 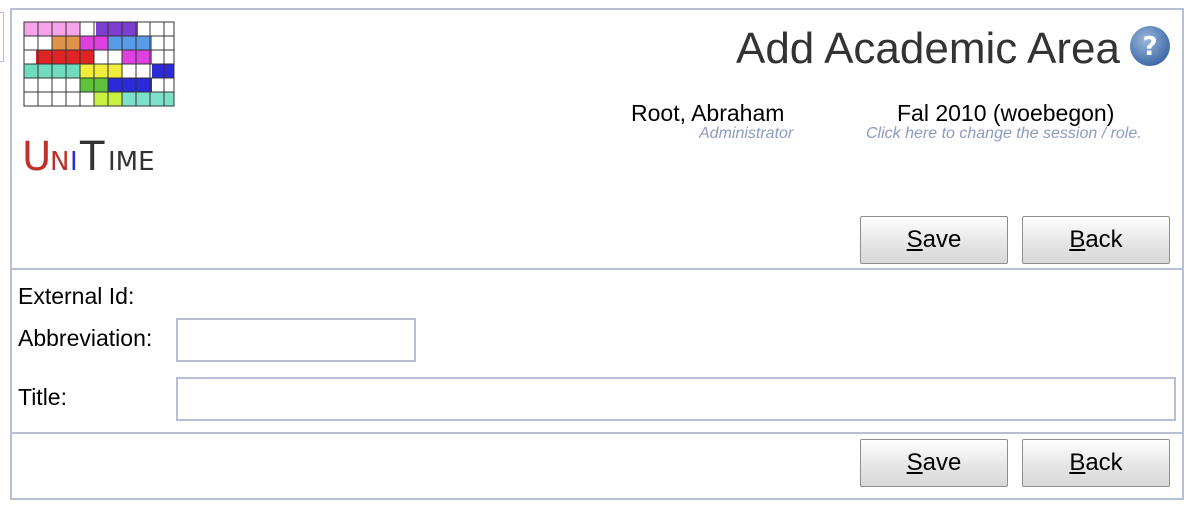 I want to click on svg-text: N, so click(x=59, y=162).